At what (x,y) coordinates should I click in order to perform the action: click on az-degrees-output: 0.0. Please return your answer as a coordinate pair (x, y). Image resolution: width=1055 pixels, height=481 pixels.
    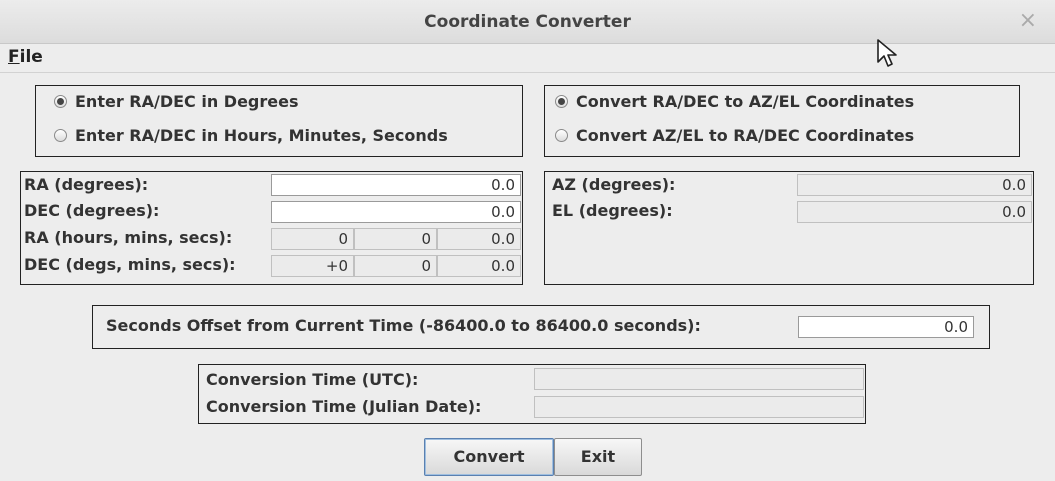
    Looking at the image, I should click on (914, 185).